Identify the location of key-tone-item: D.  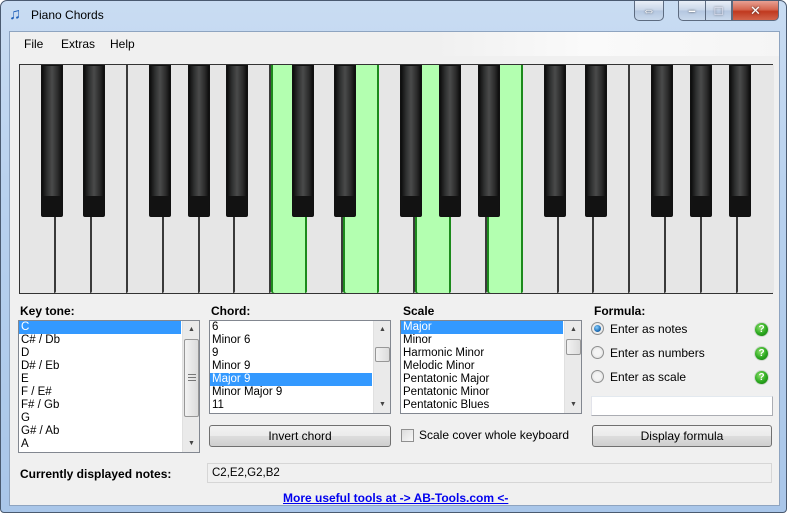
(100, 353).